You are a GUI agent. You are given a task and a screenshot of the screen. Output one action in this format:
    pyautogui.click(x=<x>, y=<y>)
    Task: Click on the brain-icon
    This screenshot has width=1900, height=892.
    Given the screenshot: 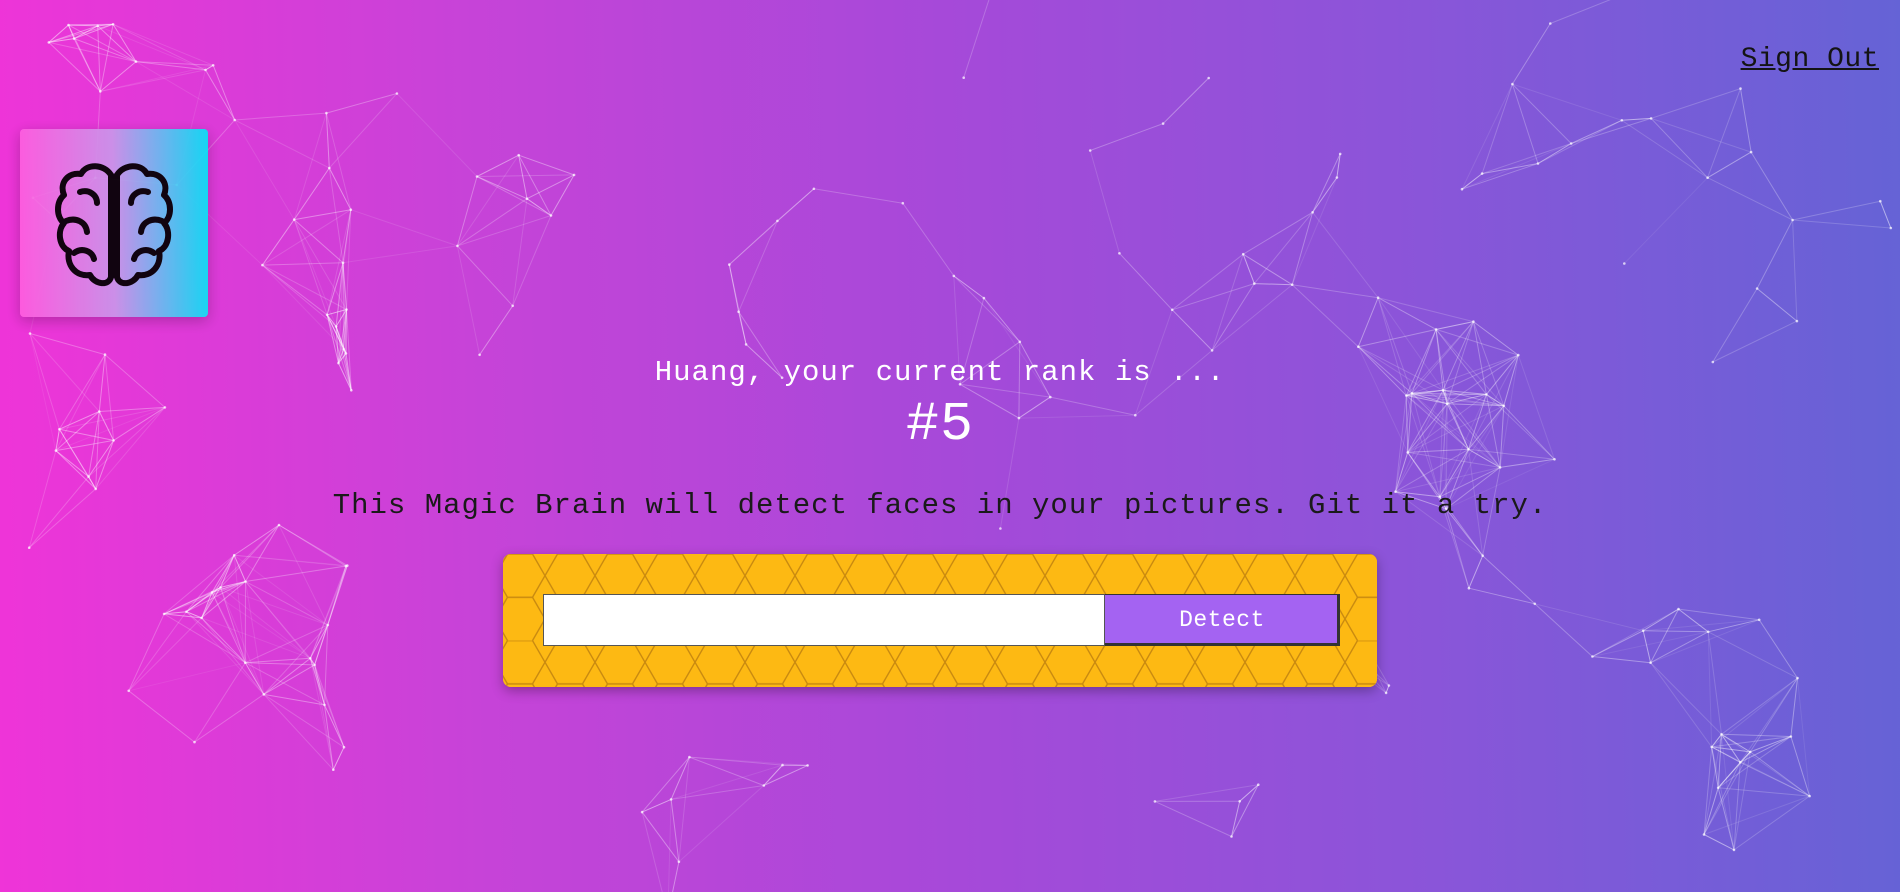 What is the action you would take?
    pyautogui.click(x=114, y=225)
    